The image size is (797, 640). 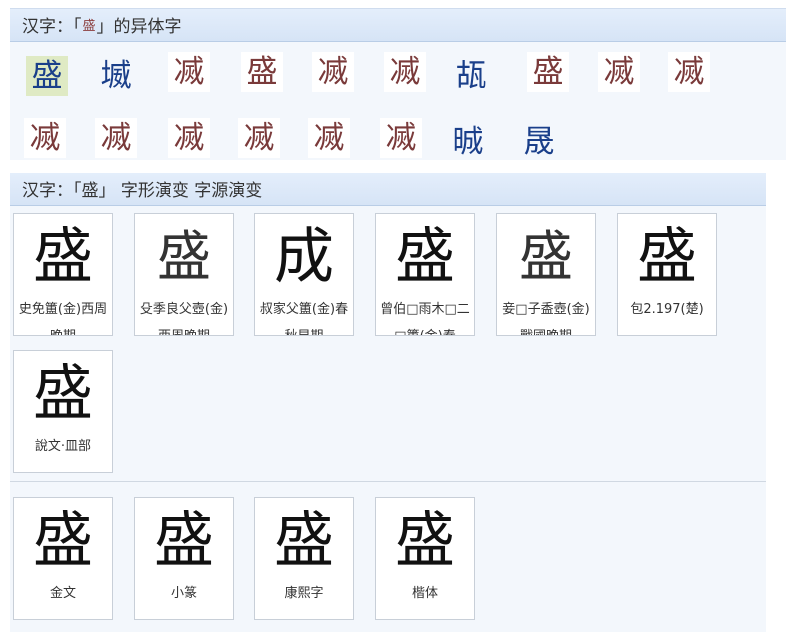 I want to click on evolution-card: 盛 說文‧皿部, so click(x=63, y=411).